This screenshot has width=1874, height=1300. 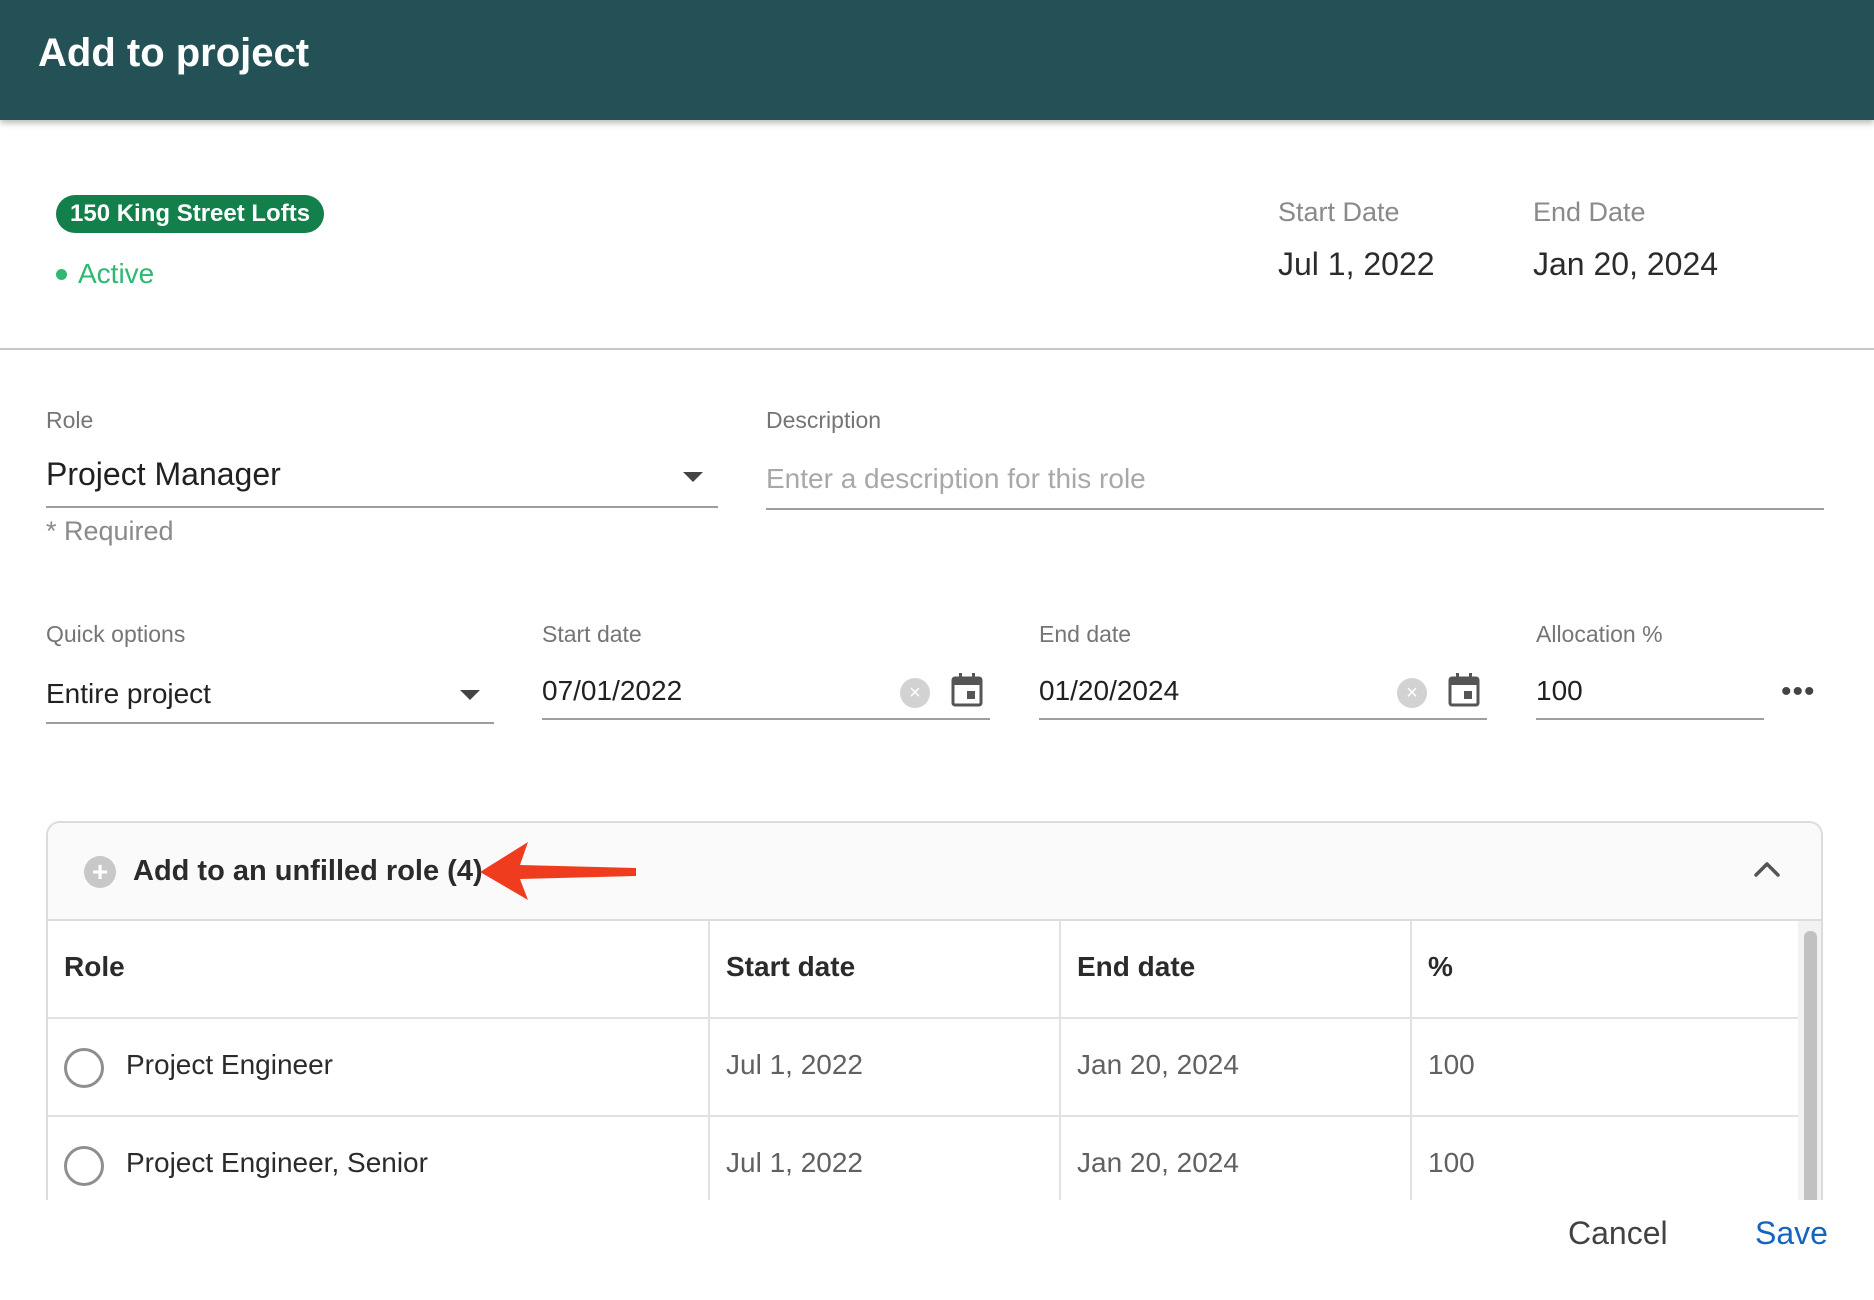 I want to click on project-status: Active, so click(x=105, y=274).